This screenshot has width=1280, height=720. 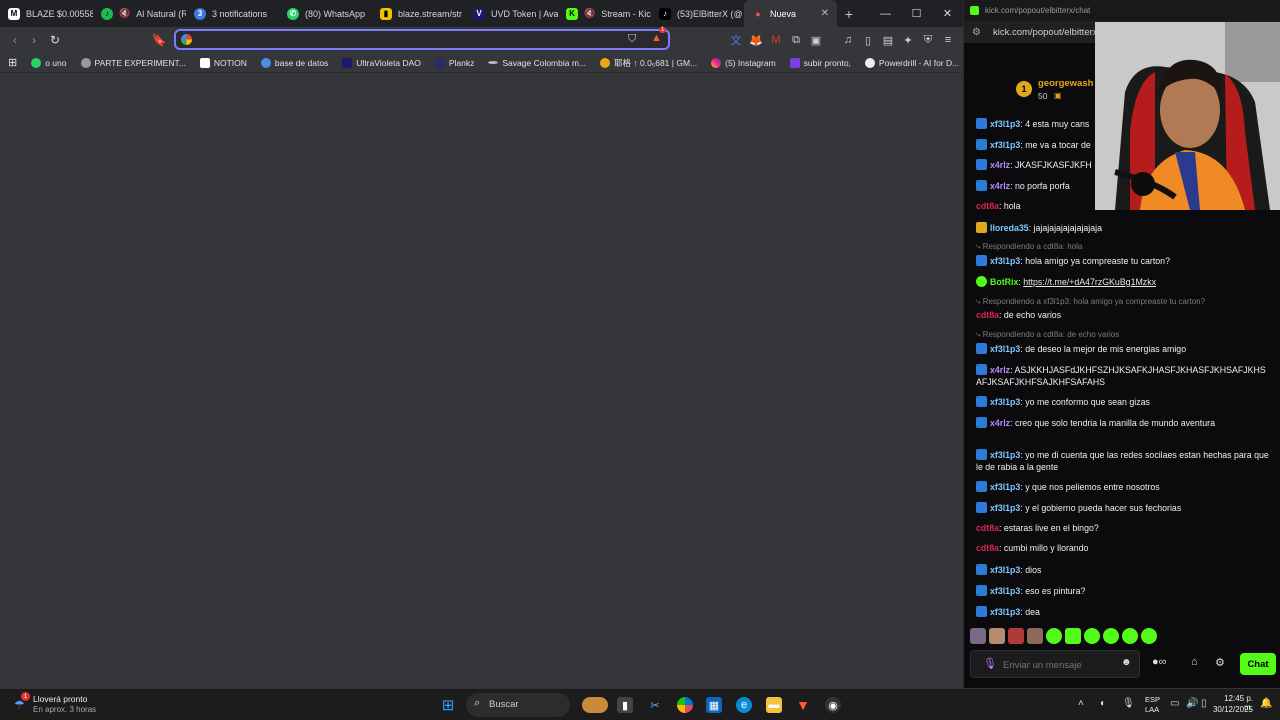 What do you see at coordinates (1123, 228) in the screenshot?
I see `chat-message: lloreda35: jajajajajajajajajaja` at bounding box center [1123, 228].